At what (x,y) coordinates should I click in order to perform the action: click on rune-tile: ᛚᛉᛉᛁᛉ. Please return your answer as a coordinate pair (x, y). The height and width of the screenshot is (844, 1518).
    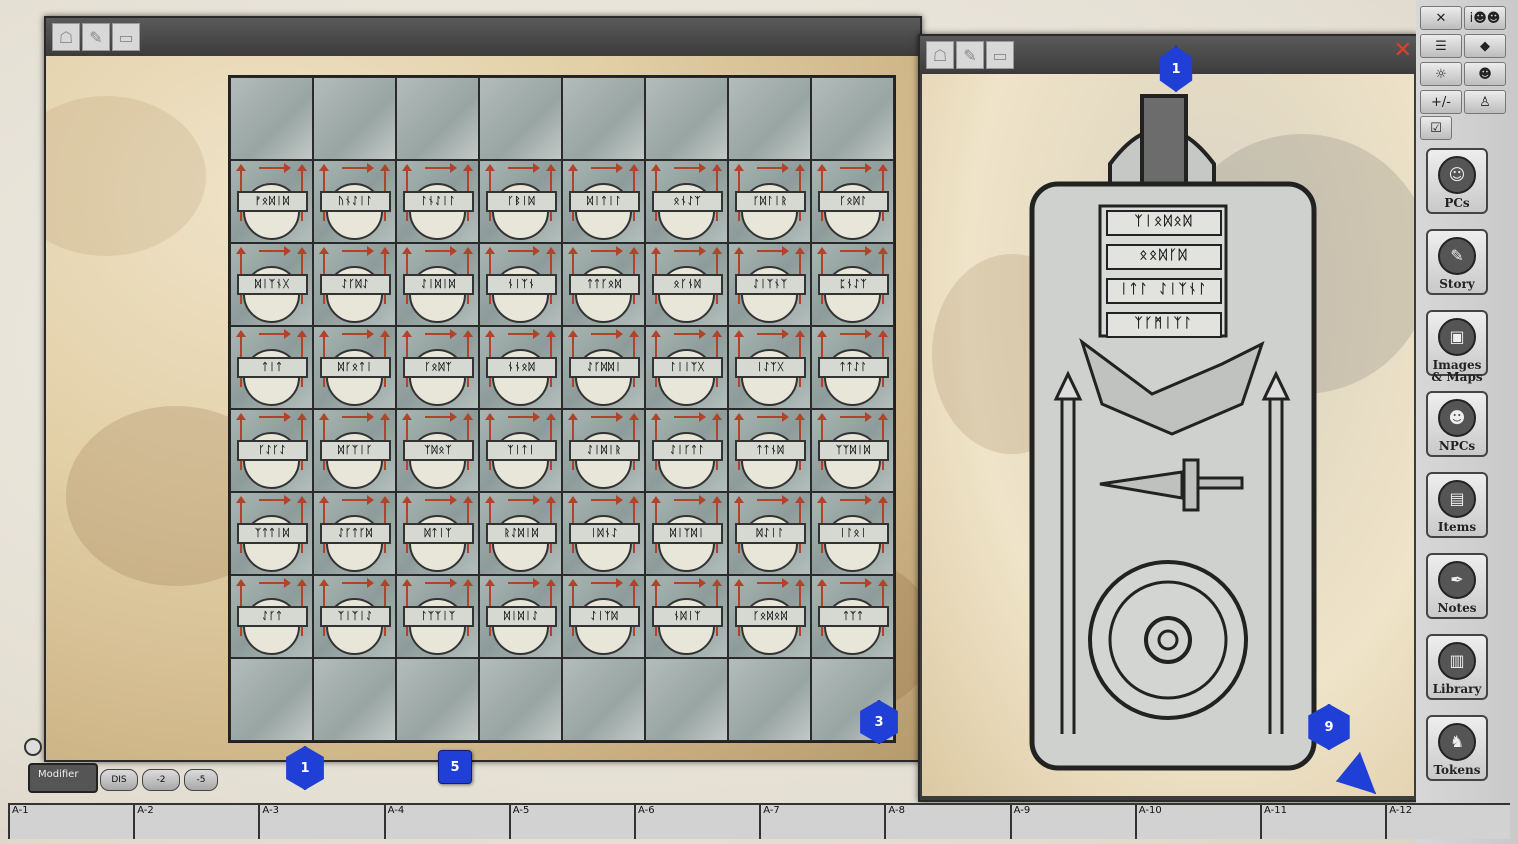
    Looking at the image, I should click on (437, 616).